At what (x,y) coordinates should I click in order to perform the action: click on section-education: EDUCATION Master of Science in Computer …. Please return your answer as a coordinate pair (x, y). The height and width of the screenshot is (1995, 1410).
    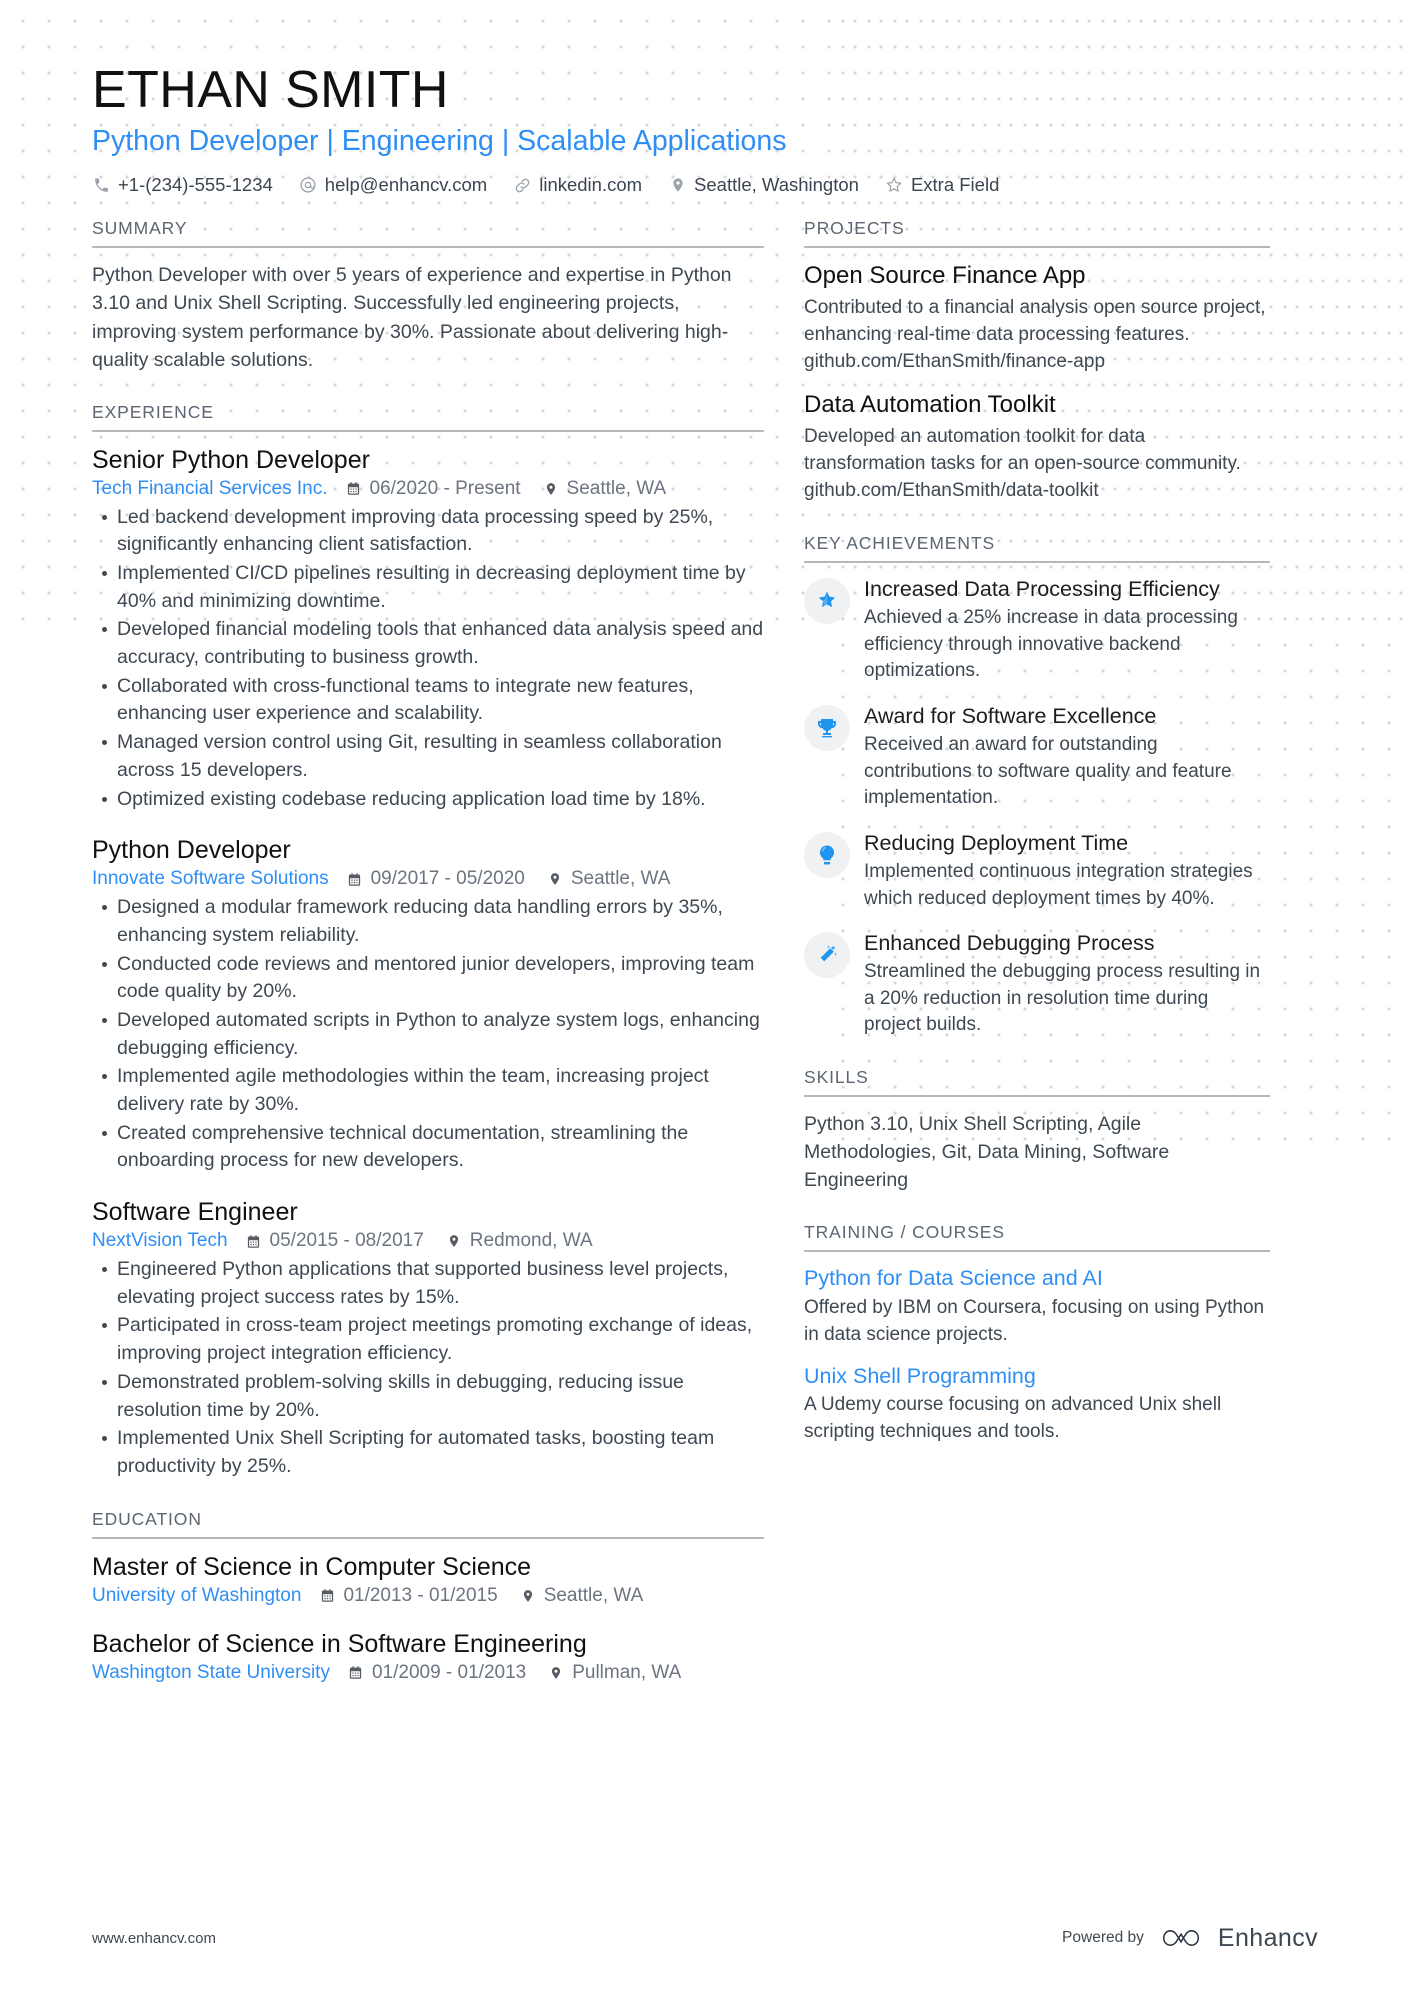
    Looking at the image, I should click on (428, 1596).